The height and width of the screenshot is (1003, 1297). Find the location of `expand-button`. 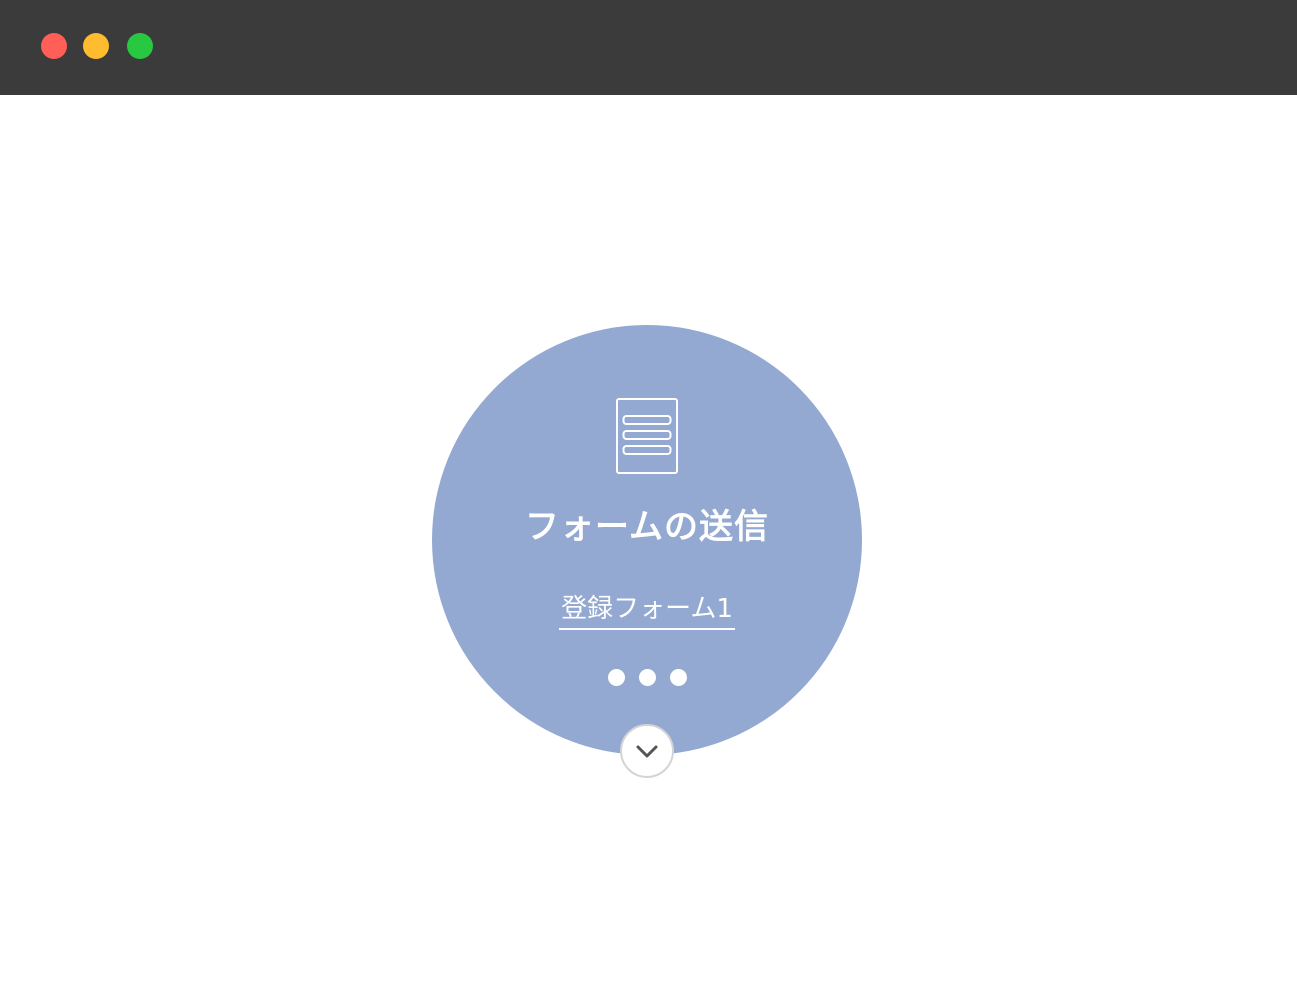

expand-button is located at coordinates (647, 751).